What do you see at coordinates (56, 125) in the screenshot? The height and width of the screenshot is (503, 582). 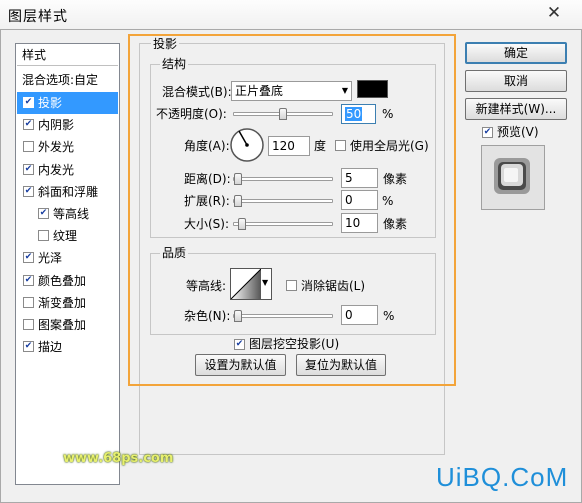 I see `sidebar-item-label: 内阴影` at bounding box center [56, 125].